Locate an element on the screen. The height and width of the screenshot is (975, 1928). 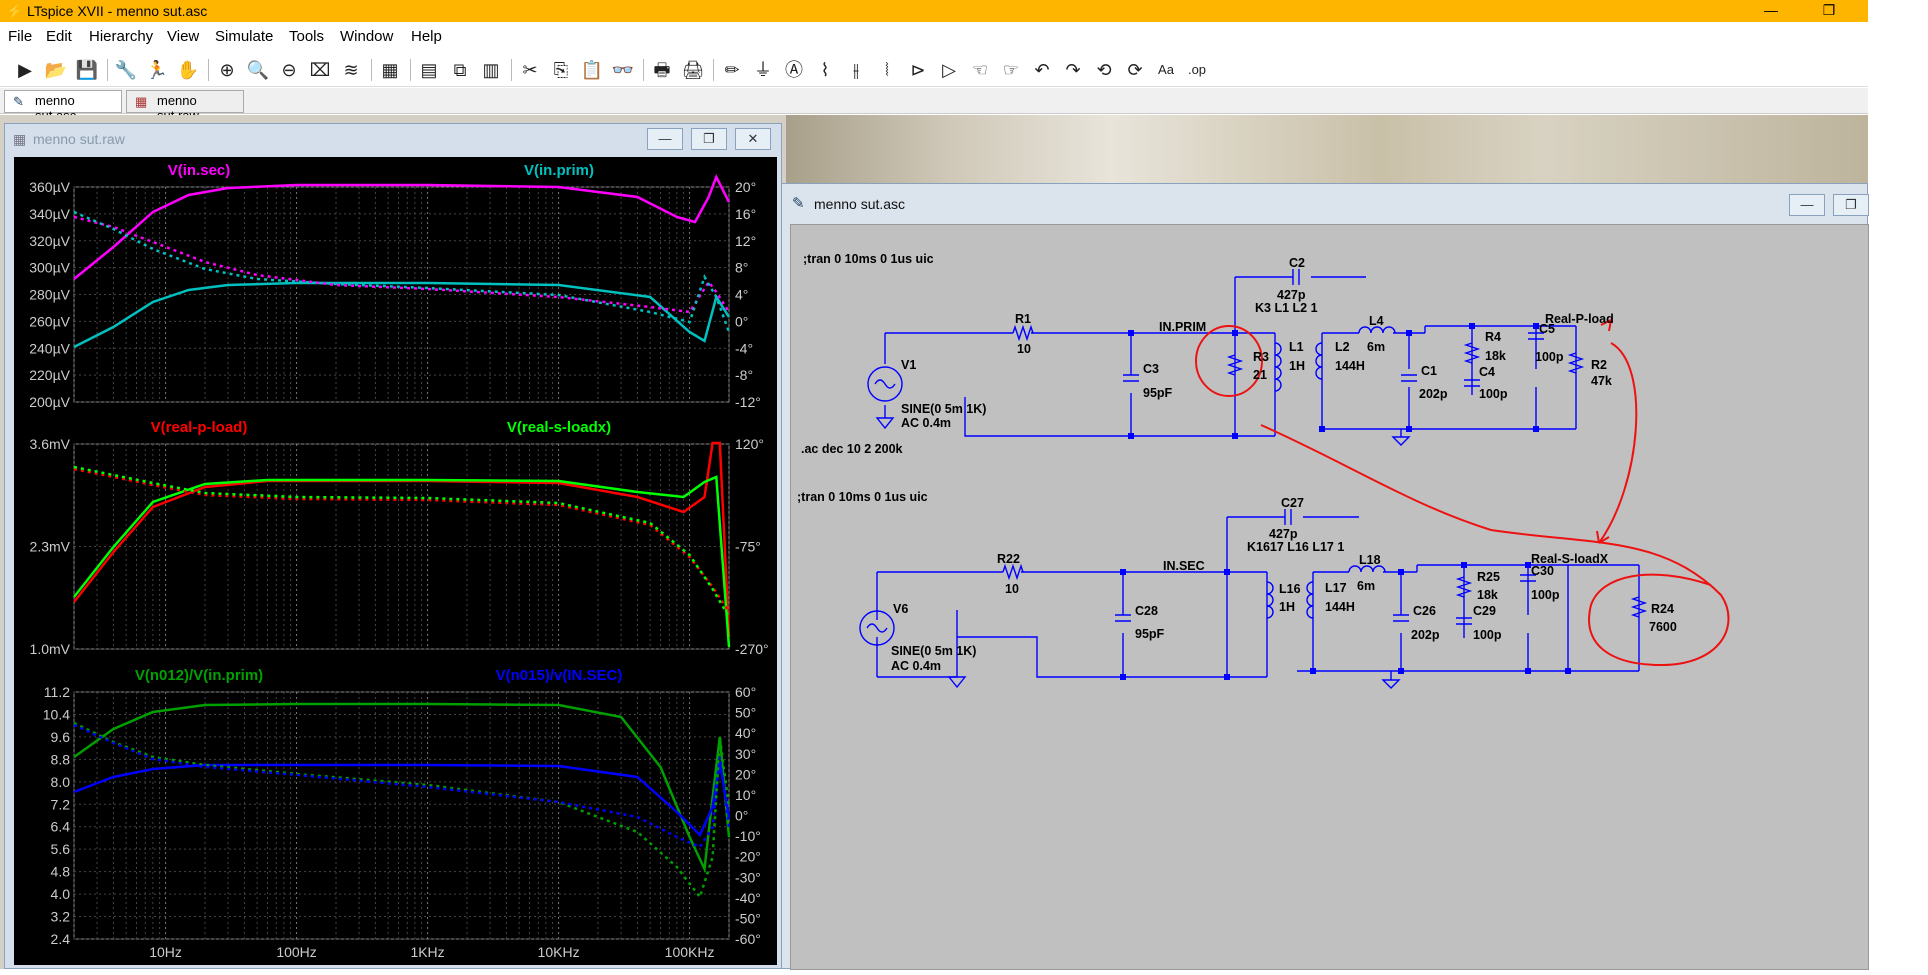
draw-wire-icon: ✏ is located at coordinates (732, 70).